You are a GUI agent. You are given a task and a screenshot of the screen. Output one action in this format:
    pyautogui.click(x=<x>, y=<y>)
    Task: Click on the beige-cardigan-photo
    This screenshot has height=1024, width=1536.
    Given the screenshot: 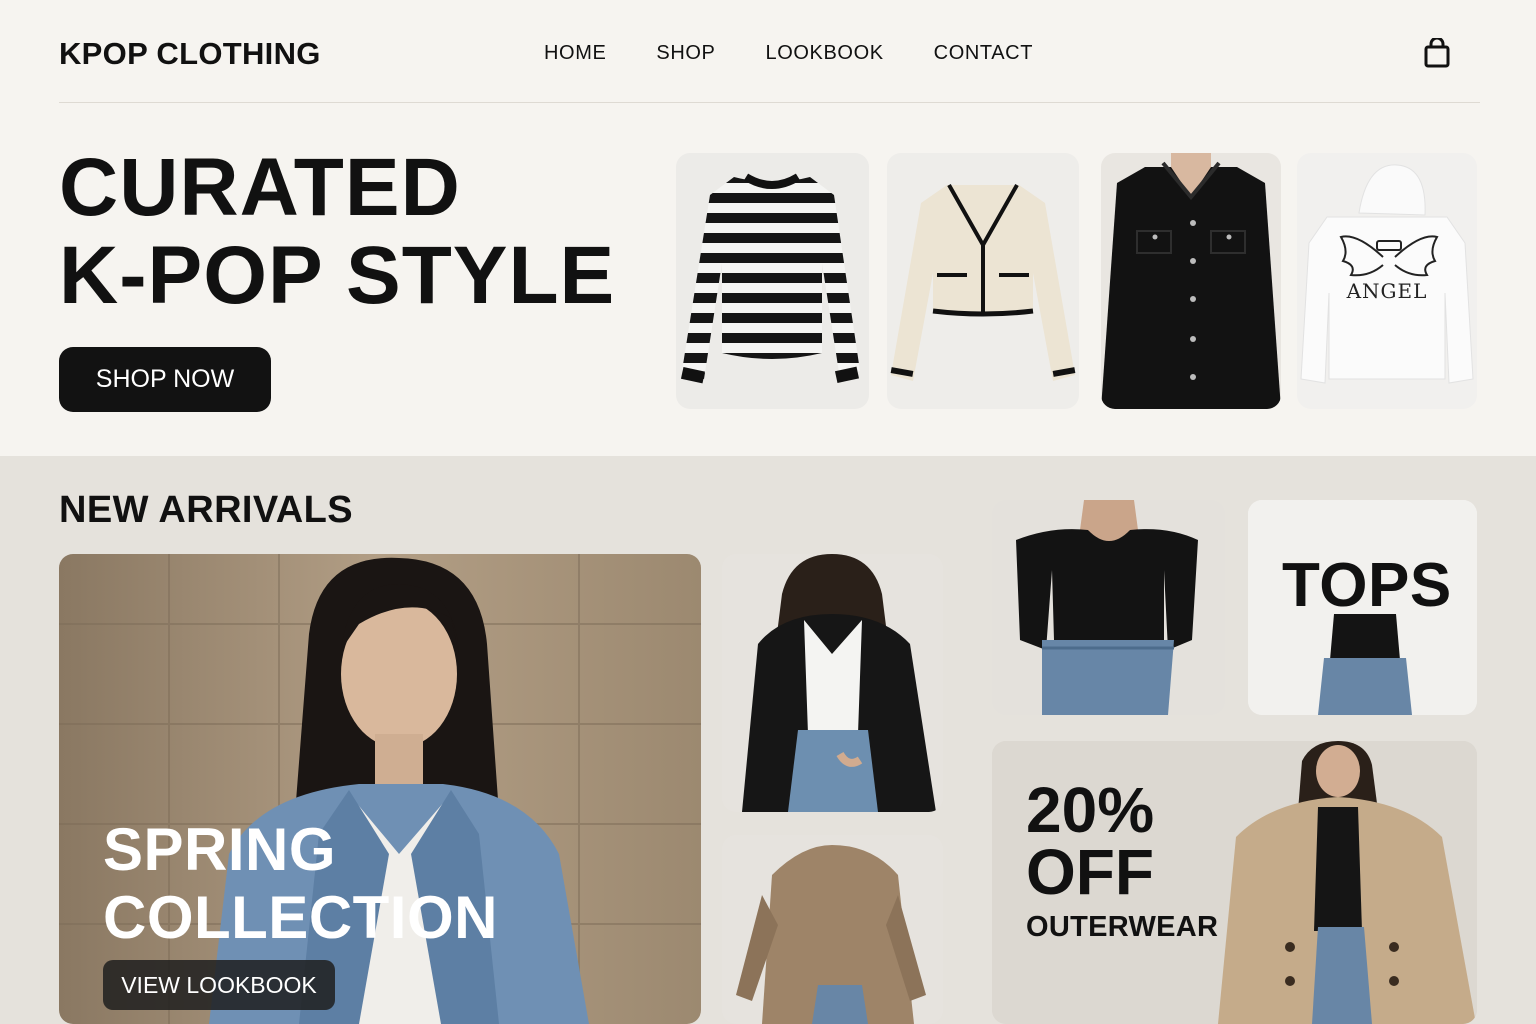 What is the action you would take?
    pyautogui.click(x=832, y=929)
    